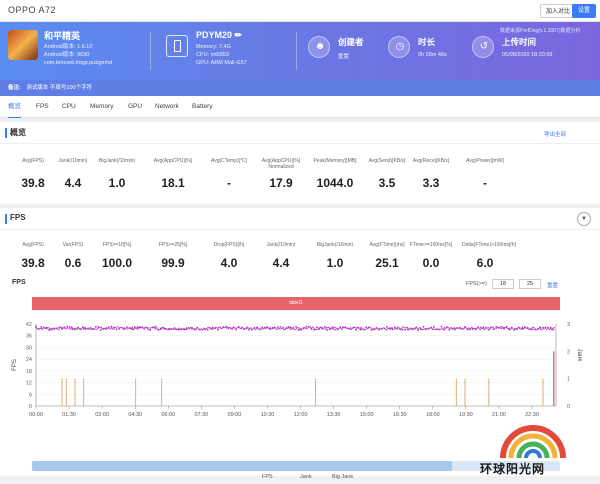 This screenshot has width=600, height=484. What do you see at coordinates (503, 284) in the screenshot?
I see `fps-threshold-input-1: 18` at bounding box center [503, 284].